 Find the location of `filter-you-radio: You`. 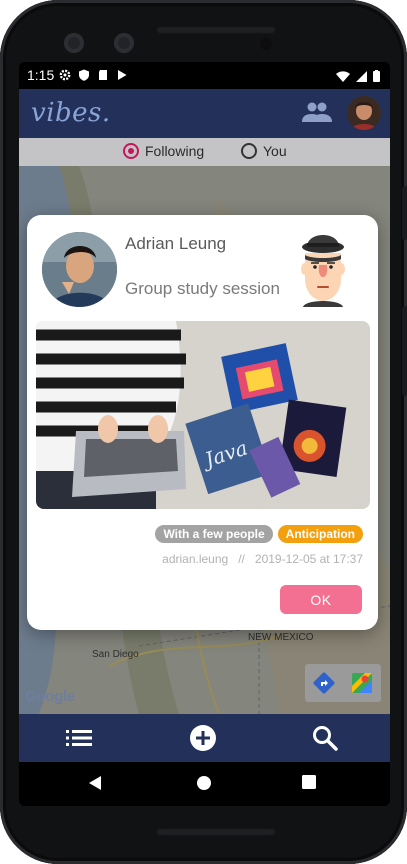

filter-you-radio: You is located at coordinates (264, 151).